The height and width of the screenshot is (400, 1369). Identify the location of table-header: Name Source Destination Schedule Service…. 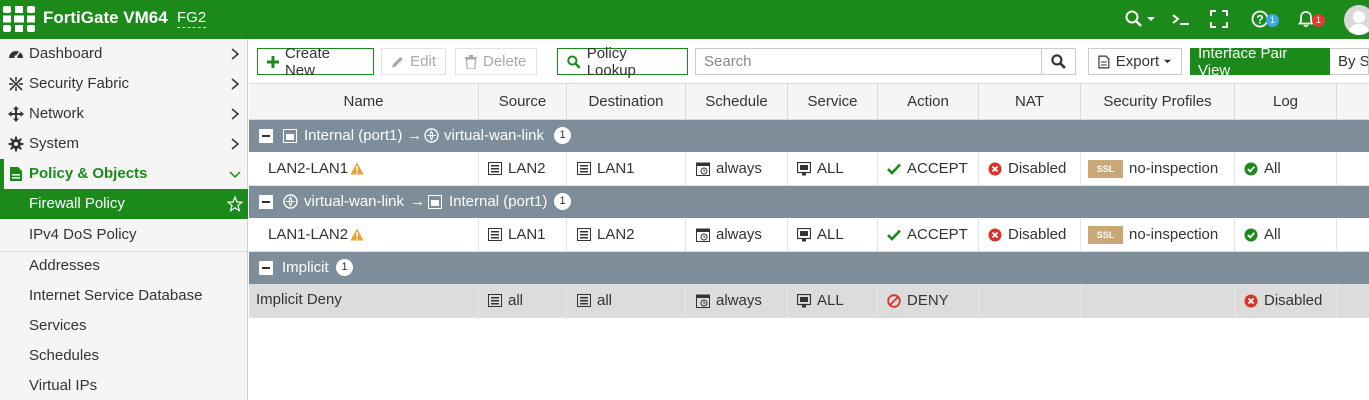
(809, 101).